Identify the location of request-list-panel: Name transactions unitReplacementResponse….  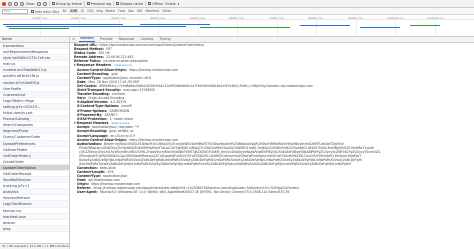
(35, 143).